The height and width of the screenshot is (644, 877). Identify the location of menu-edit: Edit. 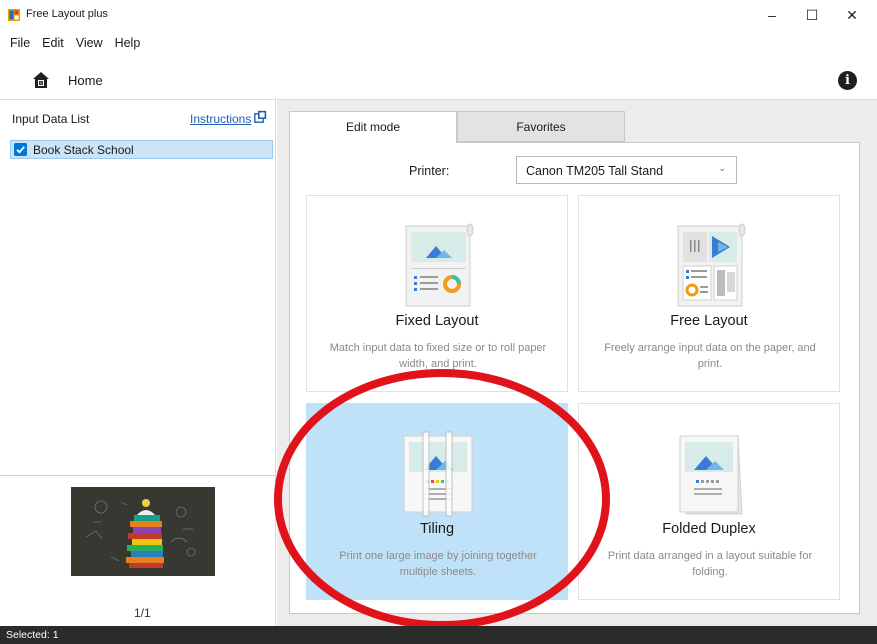
(53, 43).